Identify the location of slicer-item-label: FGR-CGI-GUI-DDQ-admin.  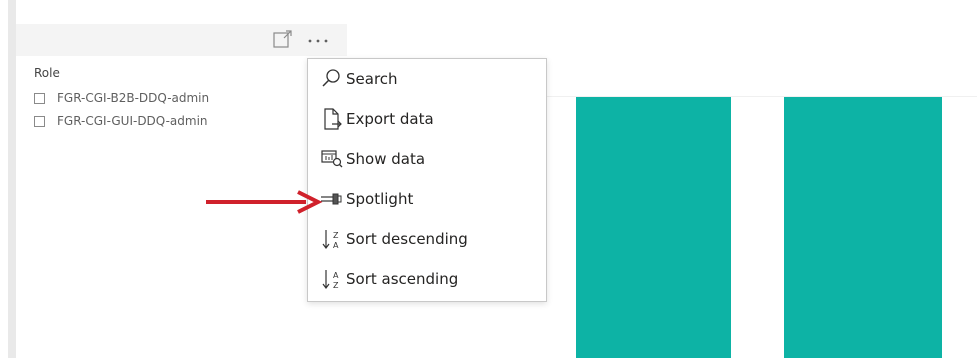
(132, 121).